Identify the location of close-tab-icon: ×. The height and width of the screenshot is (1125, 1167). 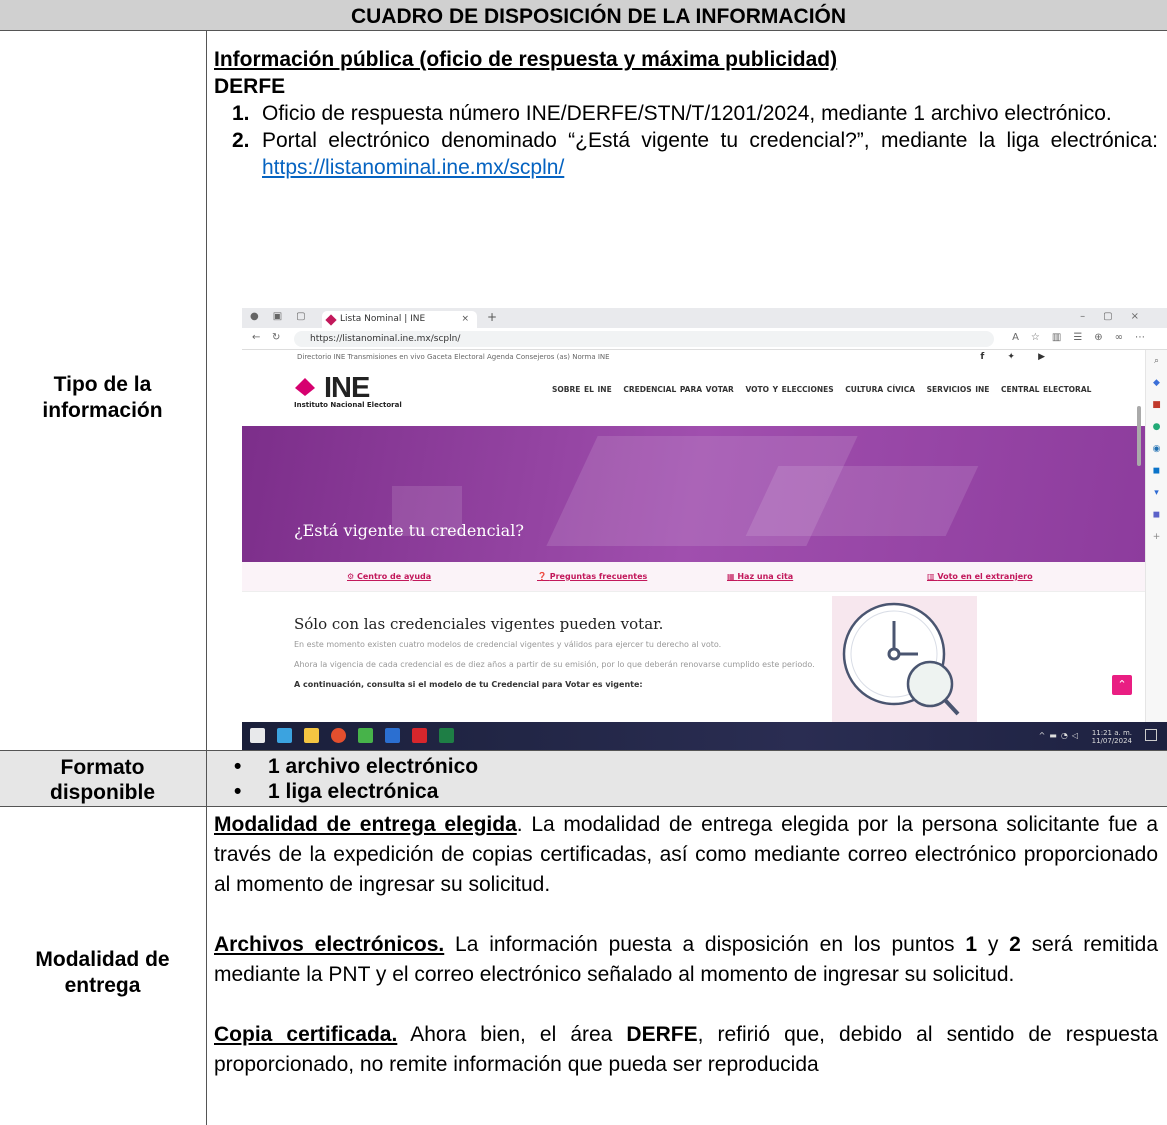
(465, 319).